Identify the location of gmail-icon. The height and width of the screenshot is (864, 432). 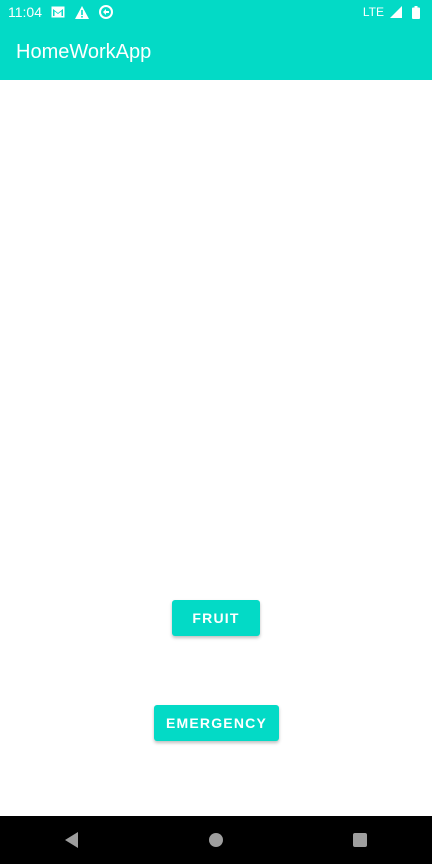
(58, 12).